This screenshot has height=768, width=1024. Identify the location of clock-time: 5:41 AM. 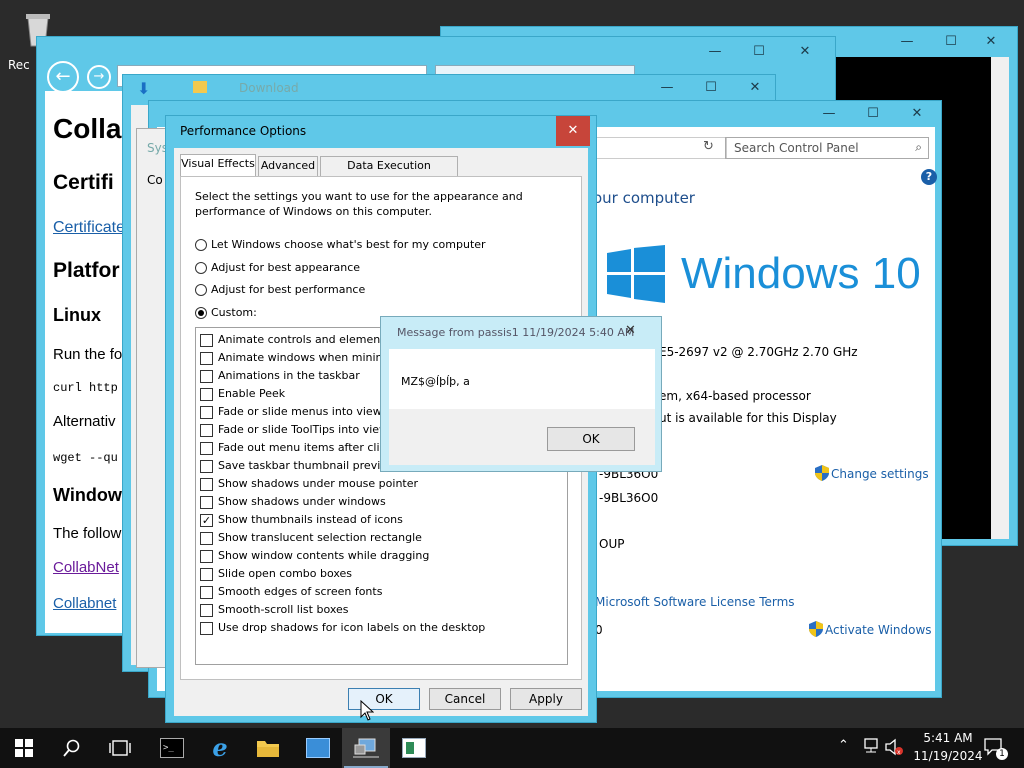
(948, 738).